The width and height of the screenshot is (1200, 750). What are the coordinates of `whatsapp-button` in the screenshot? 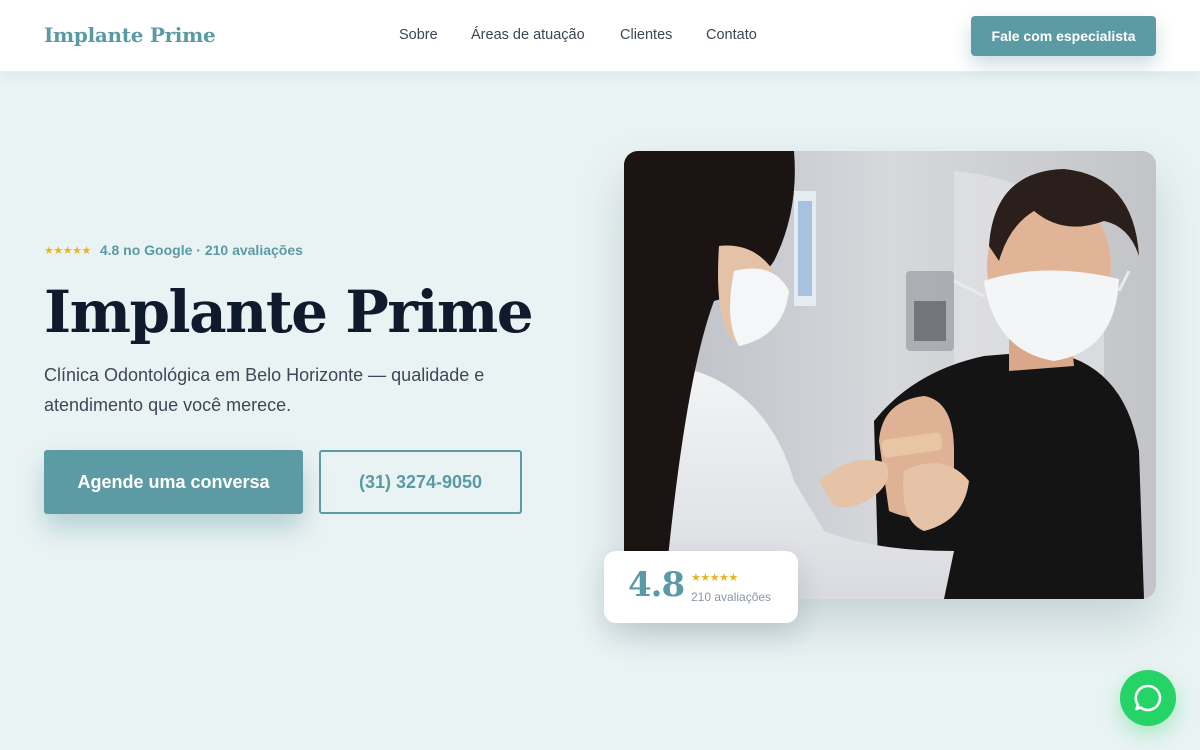 It's located at (1148, 698).